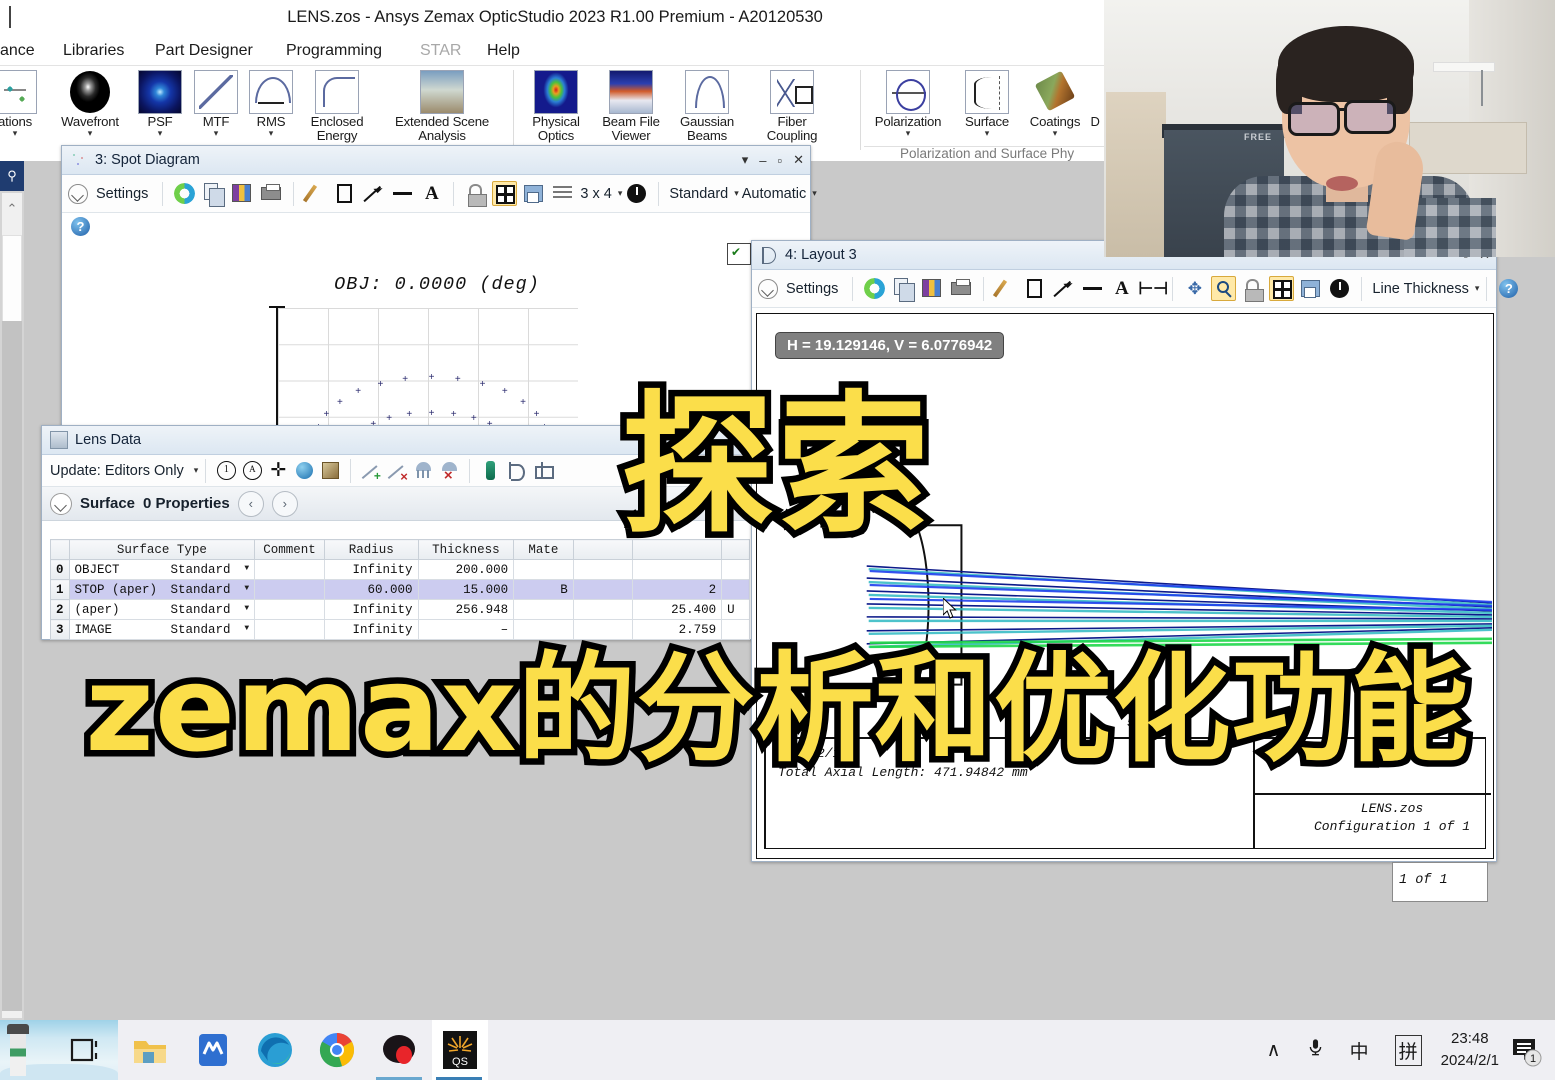 The image size is (1555, 1080). Describe the element at coordinates (117, 471) in the screenshot. I see `update-mode-label: Update: Editors Only` at that location.